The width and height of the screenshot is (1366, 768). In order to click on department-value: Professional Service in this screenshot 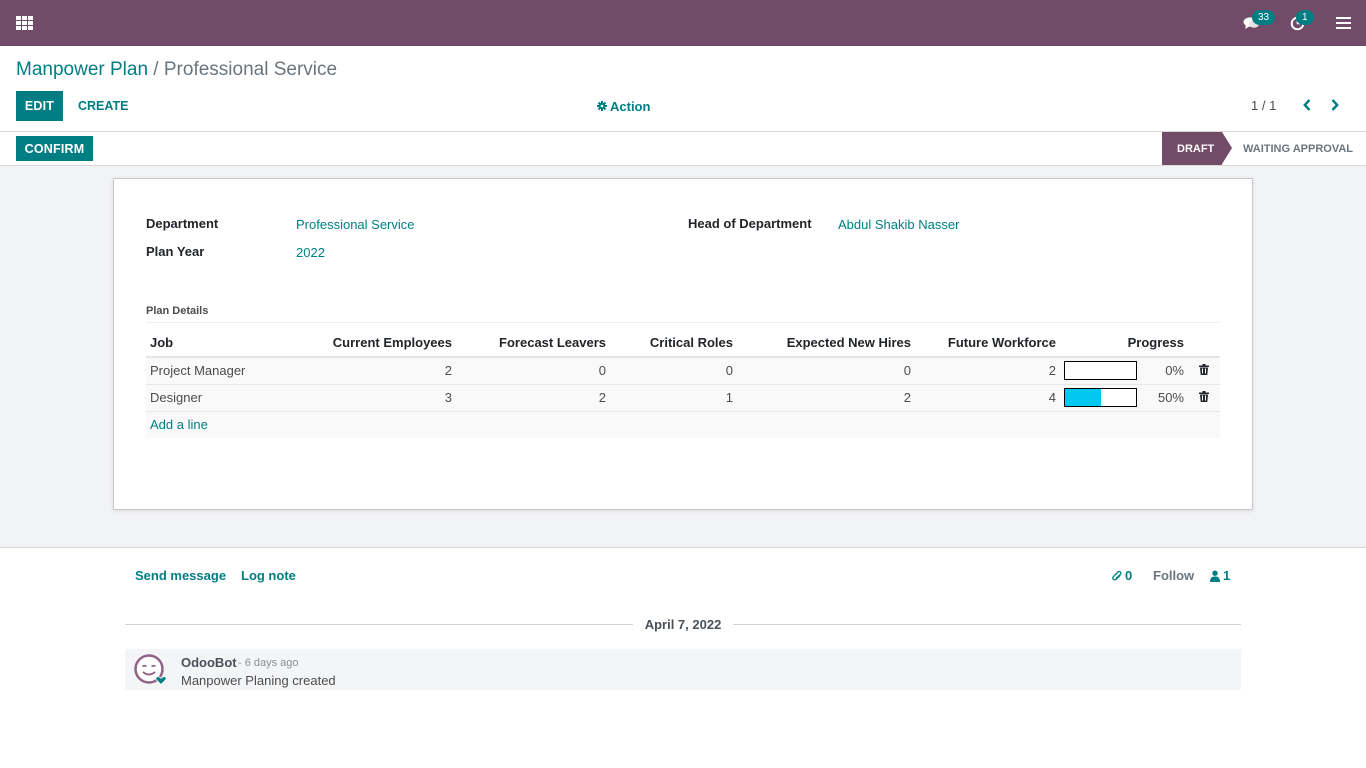, I will do `click(355, 224)`.